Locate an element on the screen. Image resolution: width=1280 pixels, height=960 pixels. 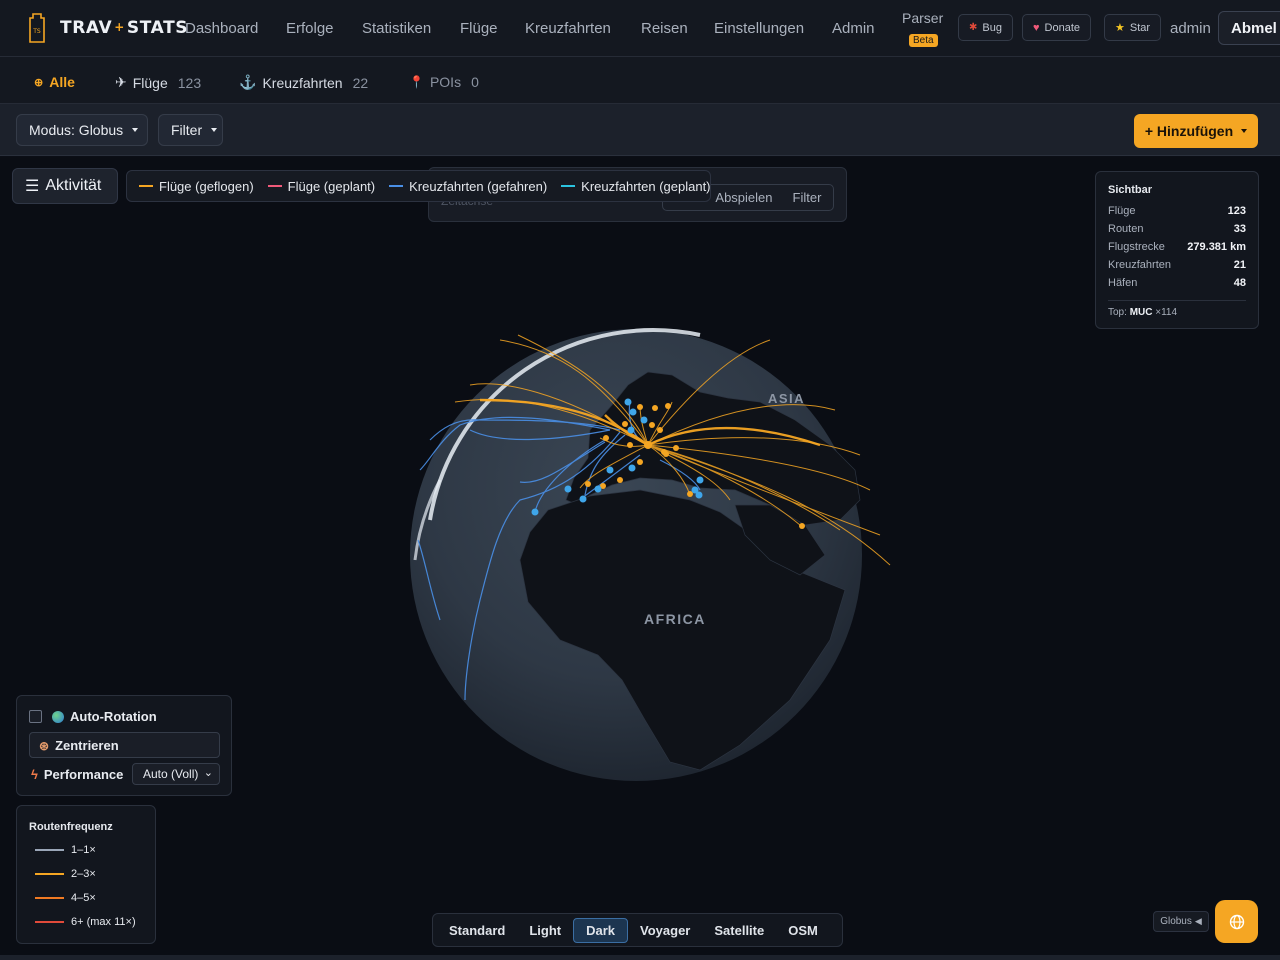
globe-view-button is located at coordinates (1236, 921).